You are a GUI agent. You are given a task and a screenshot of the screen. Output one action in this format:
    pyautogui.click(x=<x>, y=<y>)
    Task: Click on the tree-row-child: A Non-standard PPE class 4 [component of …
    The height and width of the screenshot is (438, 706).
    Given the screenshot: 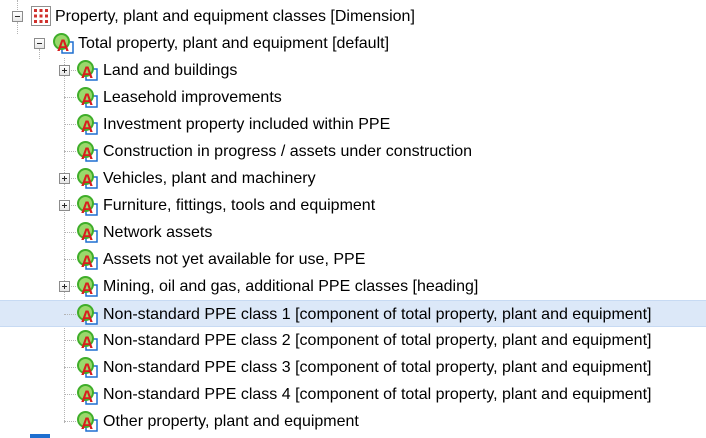 What is the action you would take?
    pyautogui.click(x=353, y=394)
    